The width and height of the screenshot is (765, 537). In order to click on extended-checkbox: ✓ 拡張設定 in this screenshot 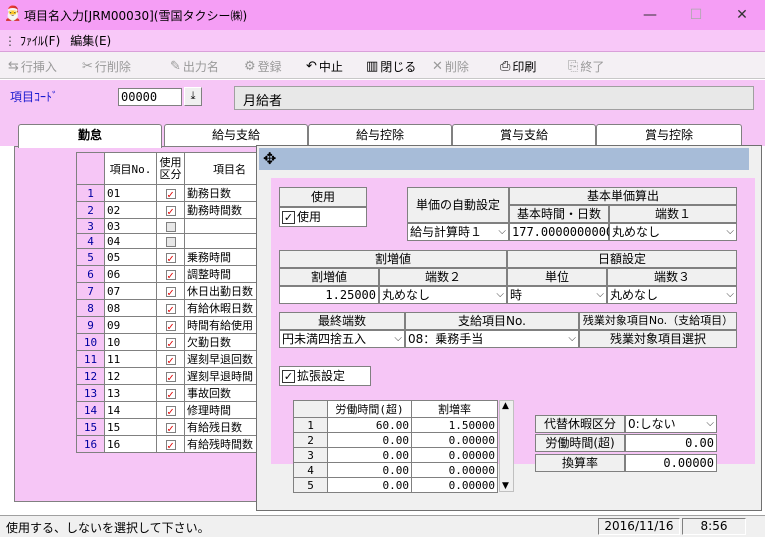, I will do `click(325, 376)`.